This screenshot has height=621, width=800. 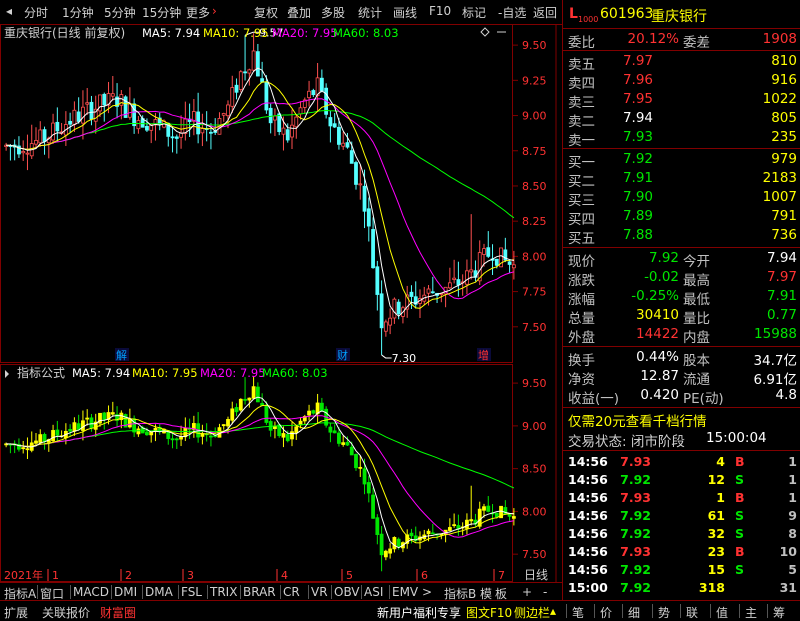 I want to click on ask-price: 7.97, so click(x=637, y=61).